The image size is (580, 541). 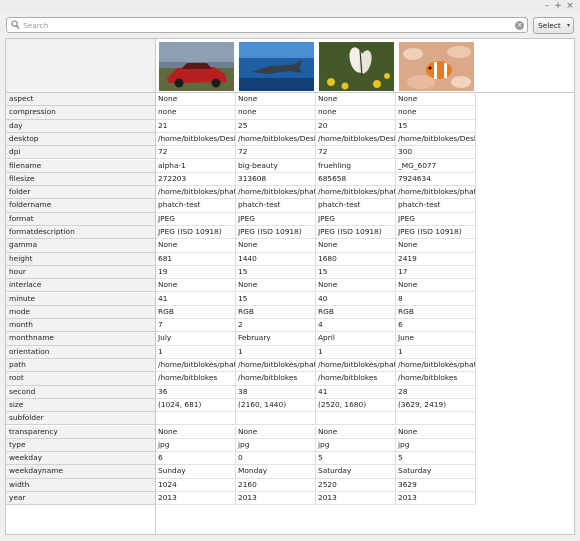 I want to click on grid-cell: (2520, 1680), so click(x=356, y=405).